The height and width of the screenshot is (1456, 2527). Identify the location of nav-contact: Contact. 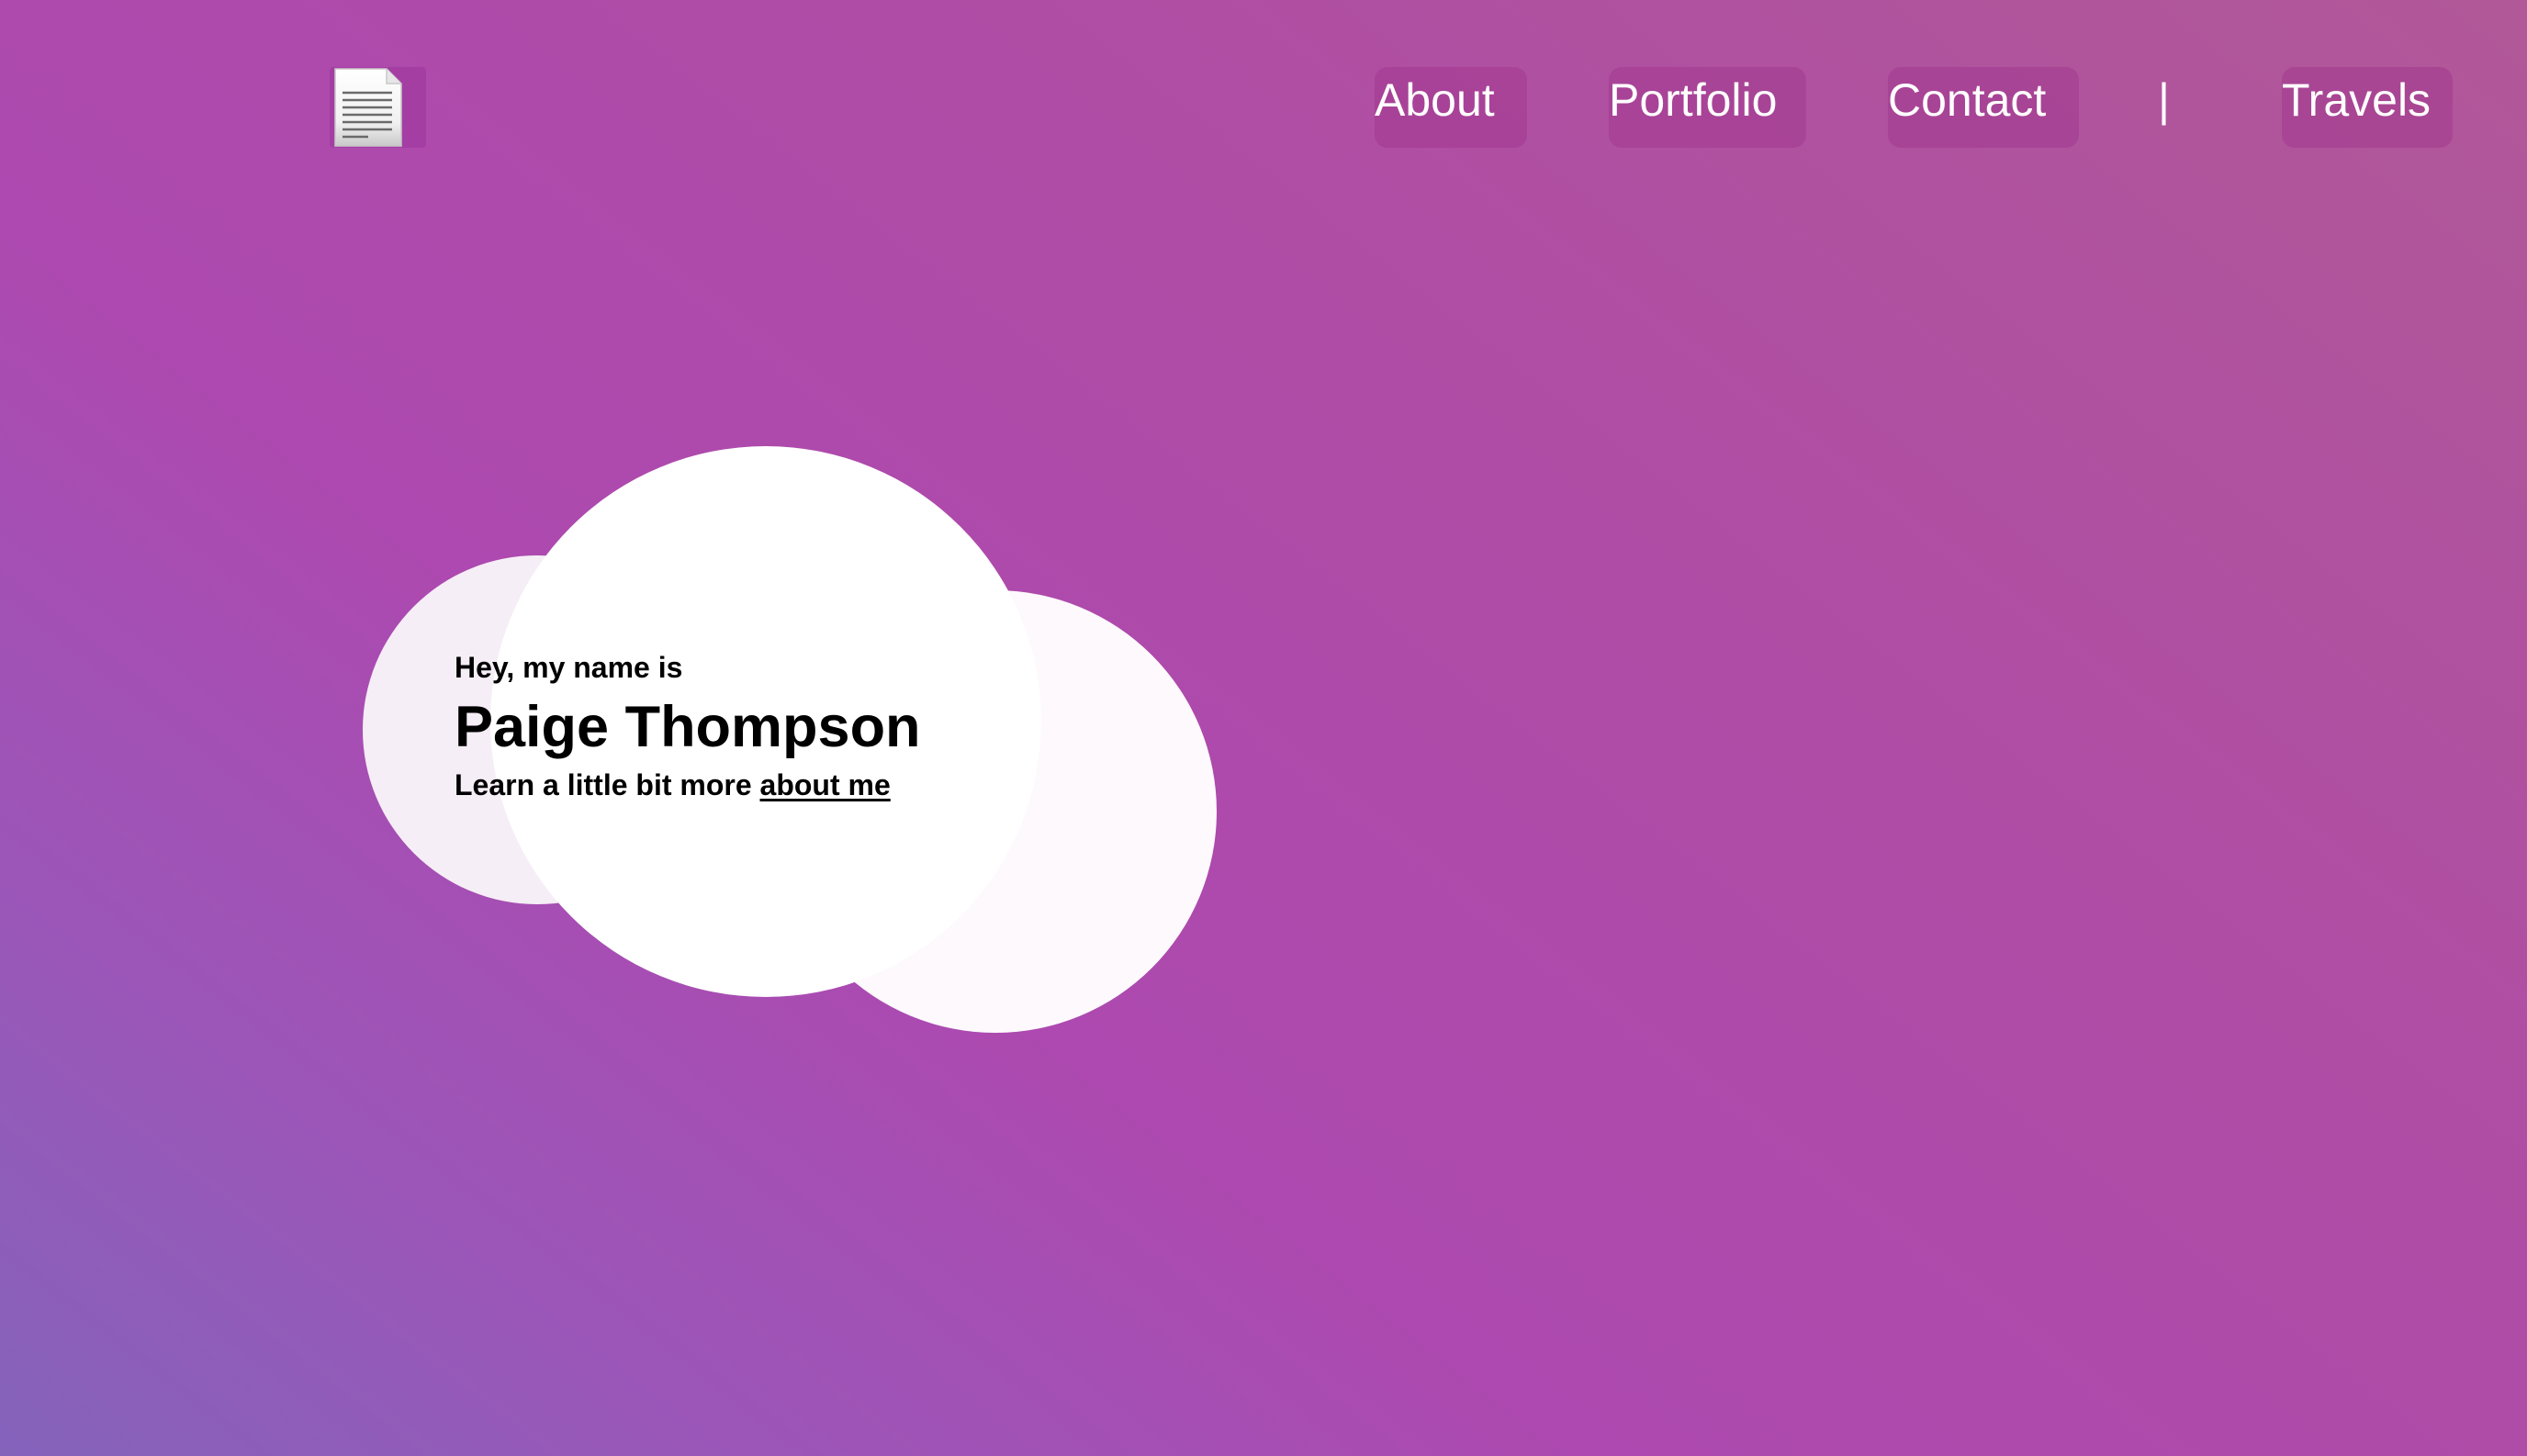
(1983, 107).